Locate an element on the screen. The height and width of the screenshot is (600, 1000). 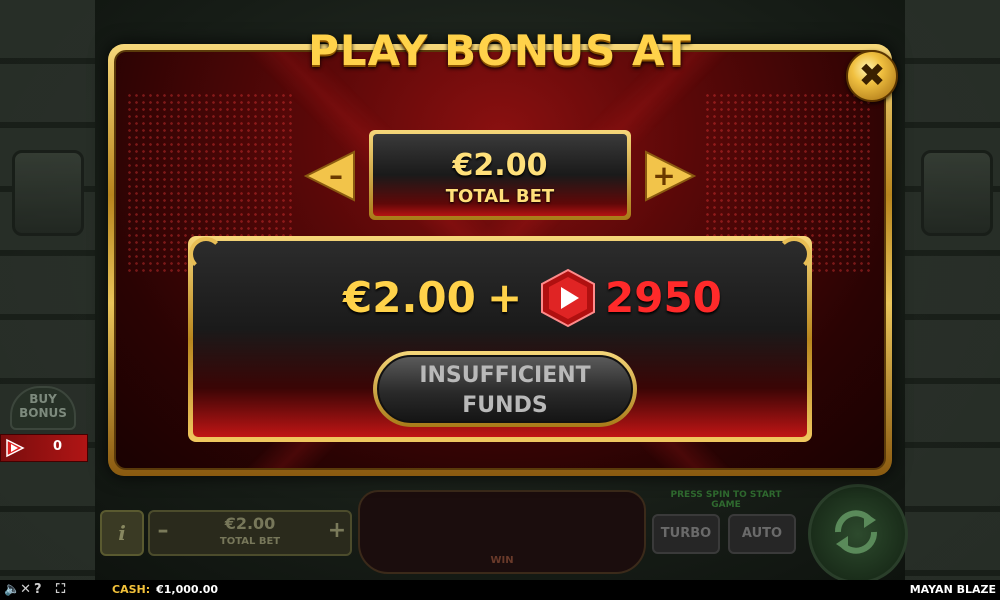
bet-value: €2.00 is located at coordinates (250, 523).